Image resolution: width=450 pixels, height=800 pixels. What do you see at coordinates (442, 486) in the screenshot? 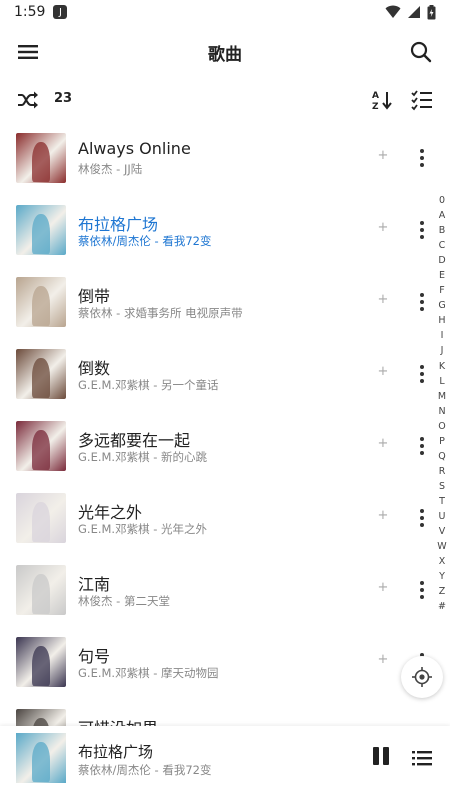
I see `index-letter: S` at bounding box center [442, 486].